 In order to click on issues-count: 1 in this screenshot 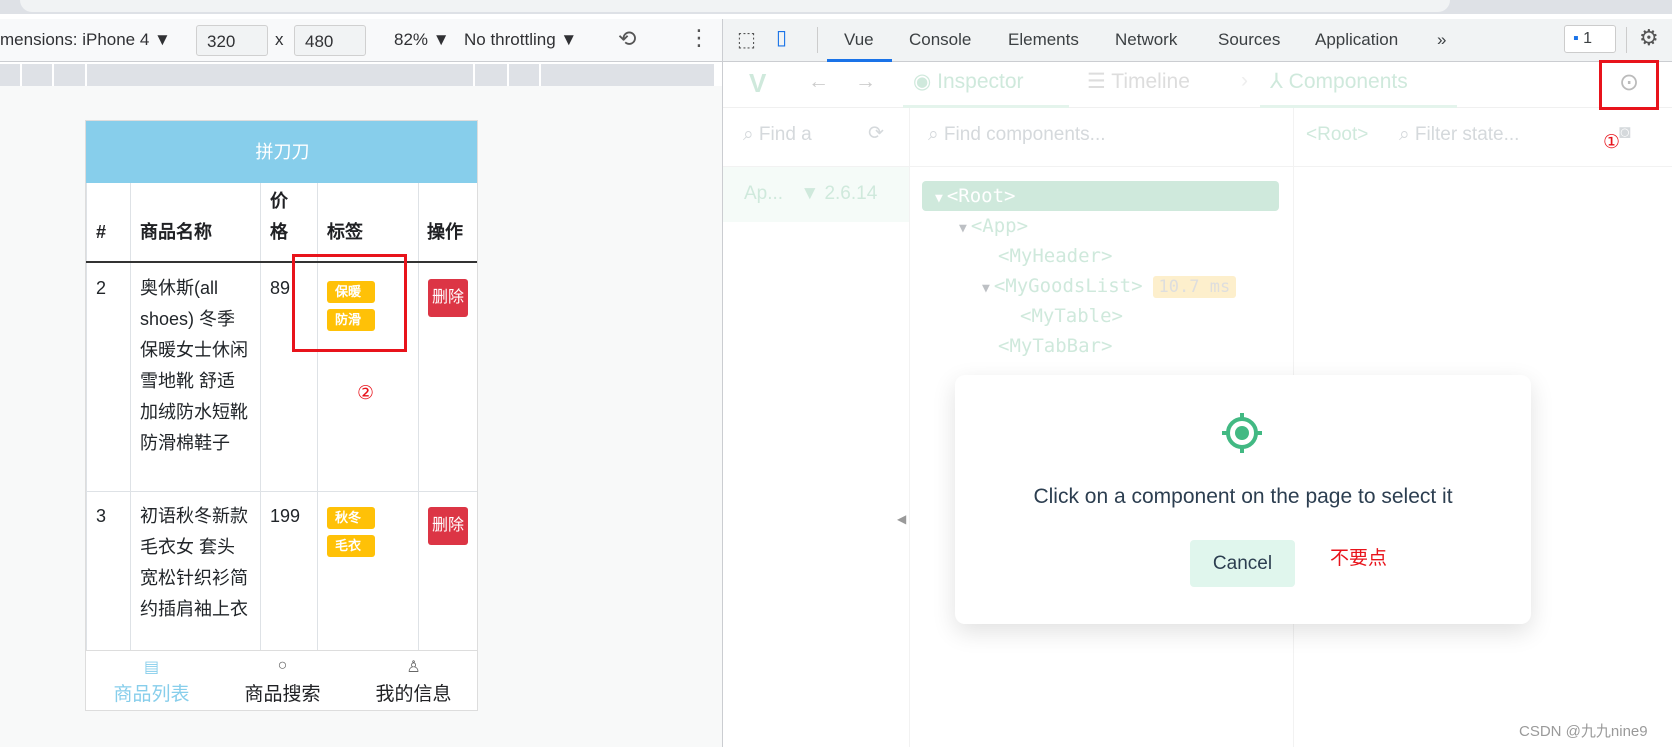, I will do `click(1588, 38)`.